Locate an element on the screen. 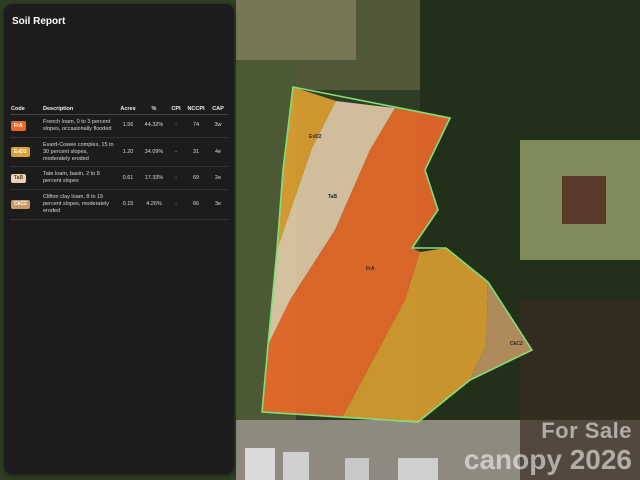 This screenshot has height=480, width=640. pct-cell: 4.26% is located at coordinates (154, 204).